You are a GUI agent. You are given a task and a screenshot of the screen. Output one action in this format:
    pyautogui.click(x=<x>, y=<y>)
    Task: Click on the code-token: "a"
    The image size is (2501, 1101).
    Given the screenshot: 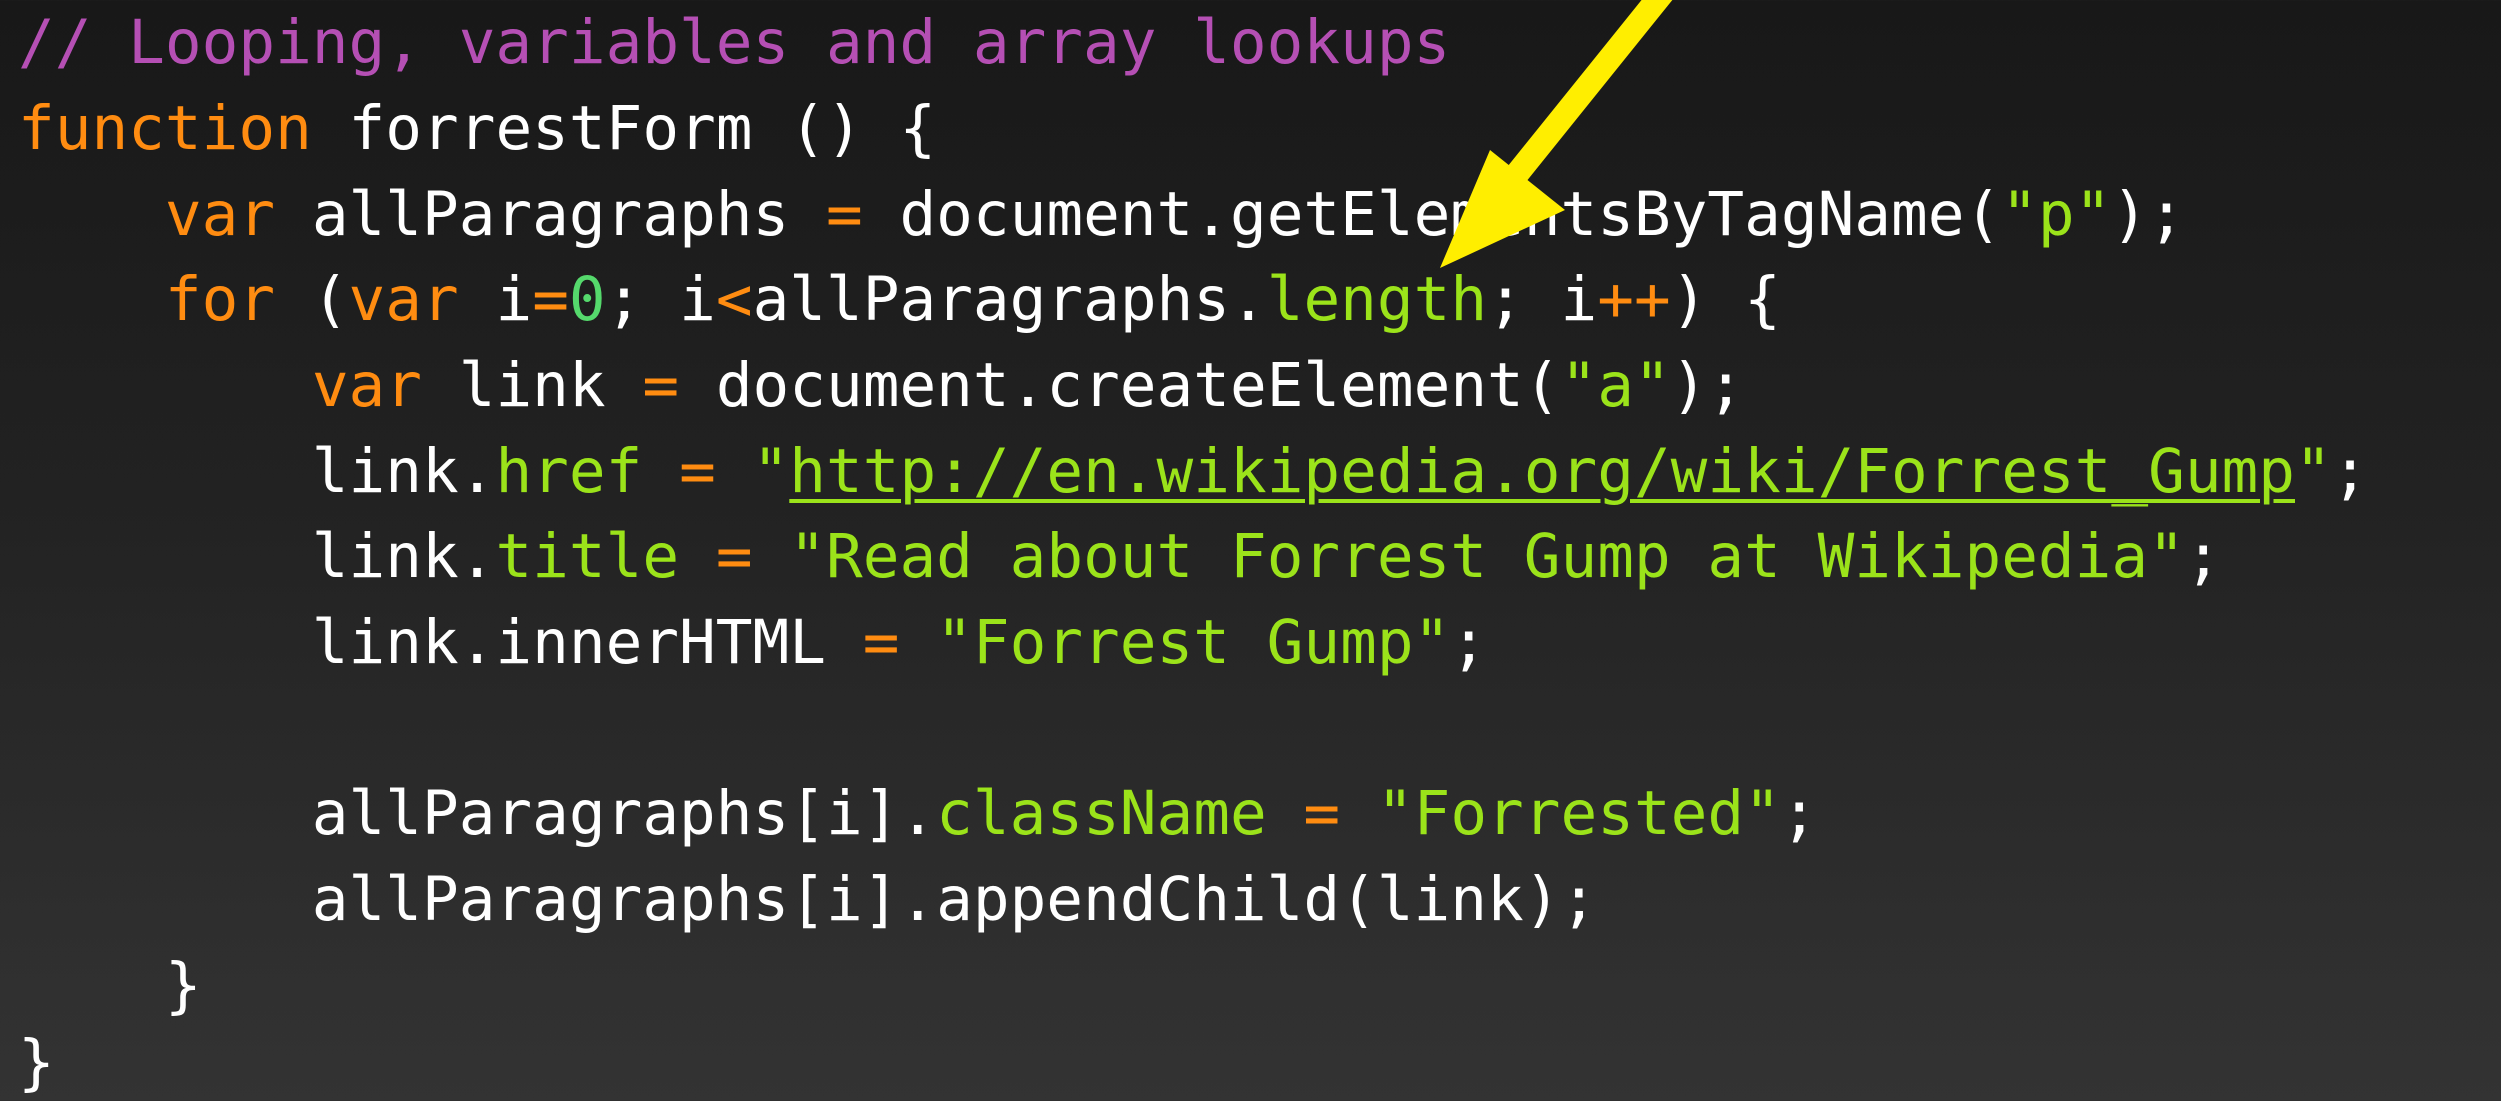 What is the action you would take?
    pyautogui.click(x=1615, y=385)
    